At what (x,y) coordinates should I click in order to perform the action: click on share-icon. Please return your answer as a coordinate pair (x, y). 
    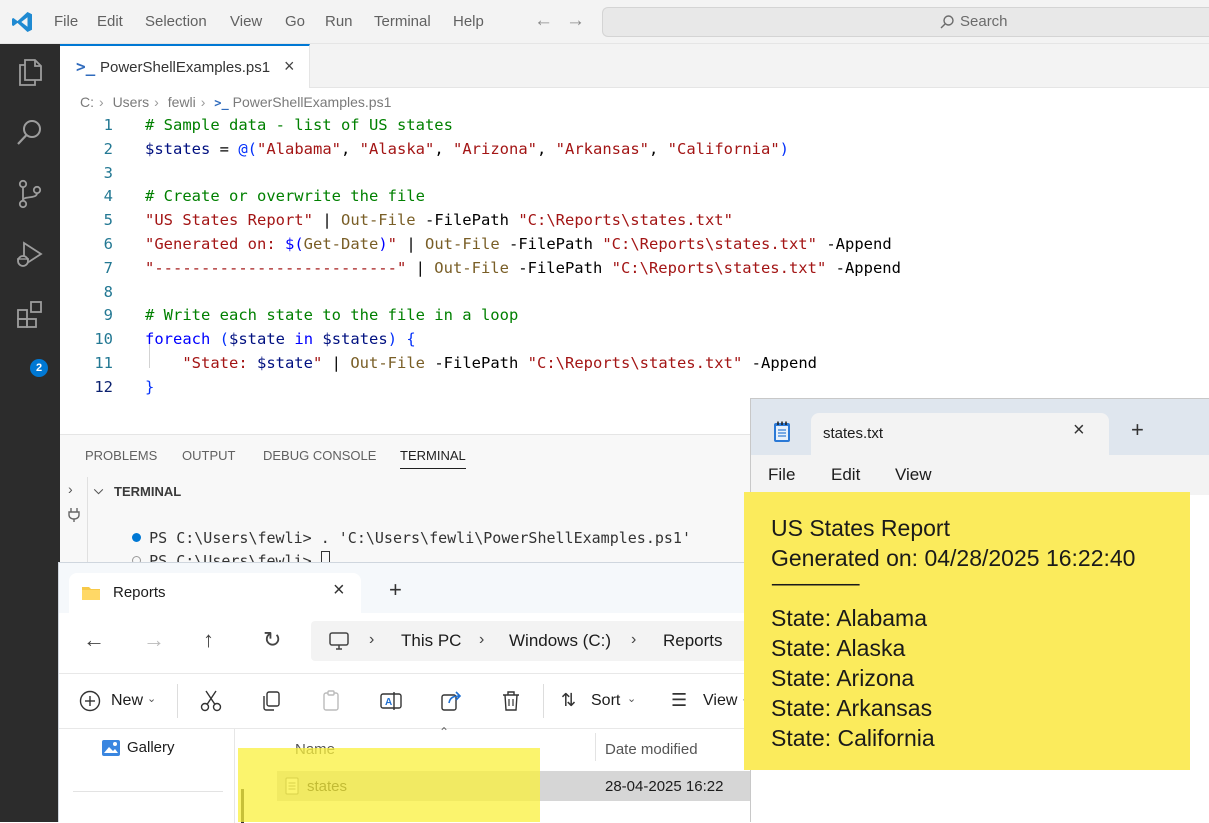
    Looking at the image, I should click on (451, 701).